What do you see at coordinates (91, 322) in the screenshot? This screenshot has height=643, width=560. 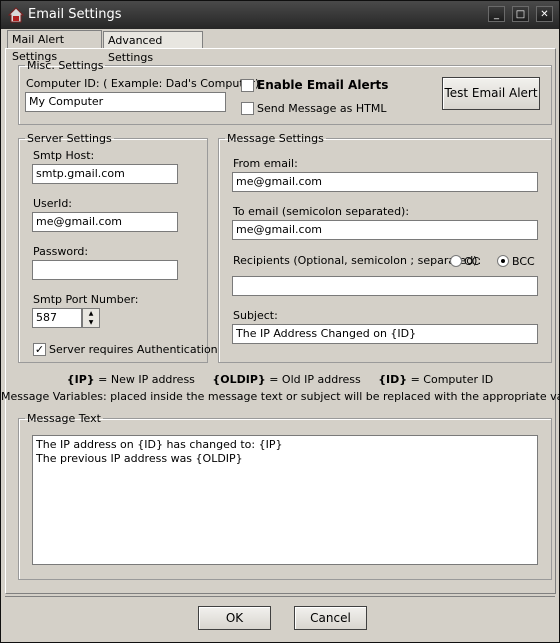 I see `spin-down-icon: ▼` at bounding box center [91, 322].